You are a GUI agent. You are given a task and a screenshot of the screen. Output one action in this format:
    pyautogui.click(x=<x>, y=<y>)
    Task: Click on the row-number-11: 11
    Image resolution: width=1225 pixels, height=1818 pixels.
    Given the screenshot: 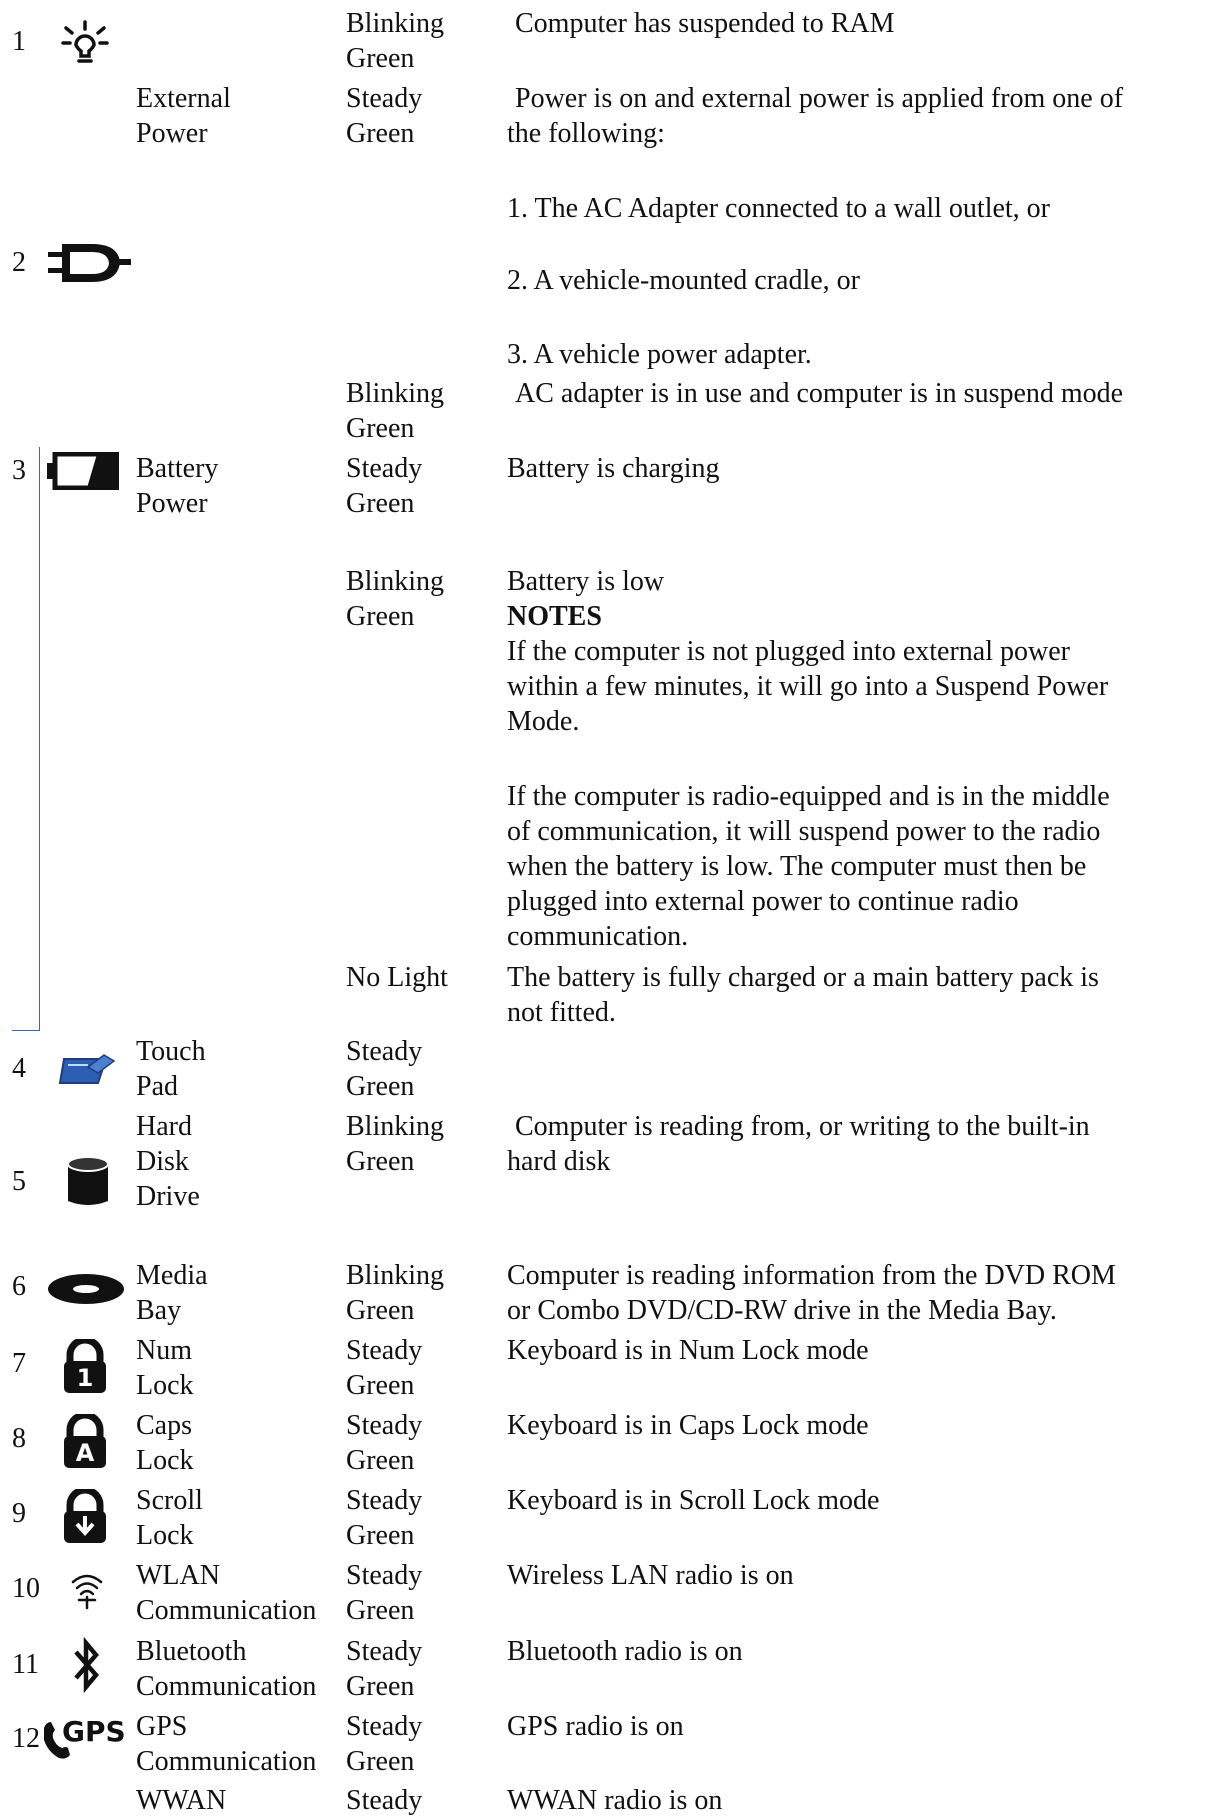 What is the action you would take?
    pyautogui.click(x=25, y=1664)
    